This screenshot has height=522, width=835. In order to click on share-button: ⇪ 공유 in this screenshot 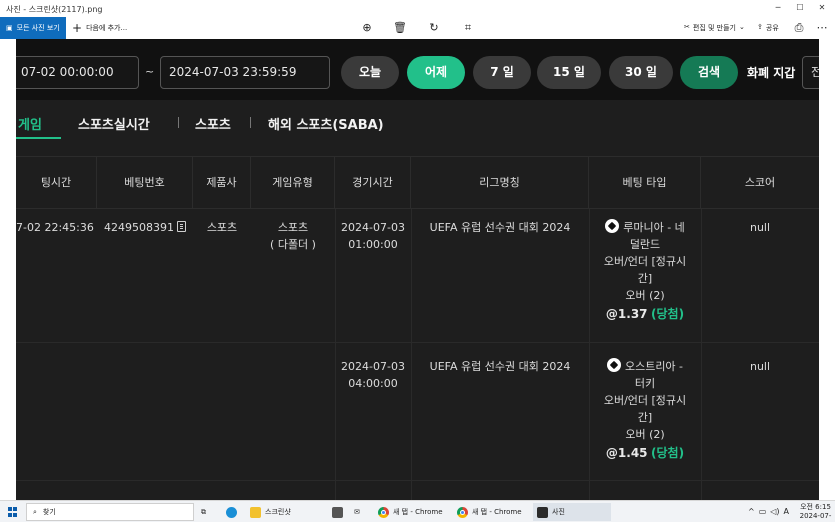, I will do `click(768, 28)`.